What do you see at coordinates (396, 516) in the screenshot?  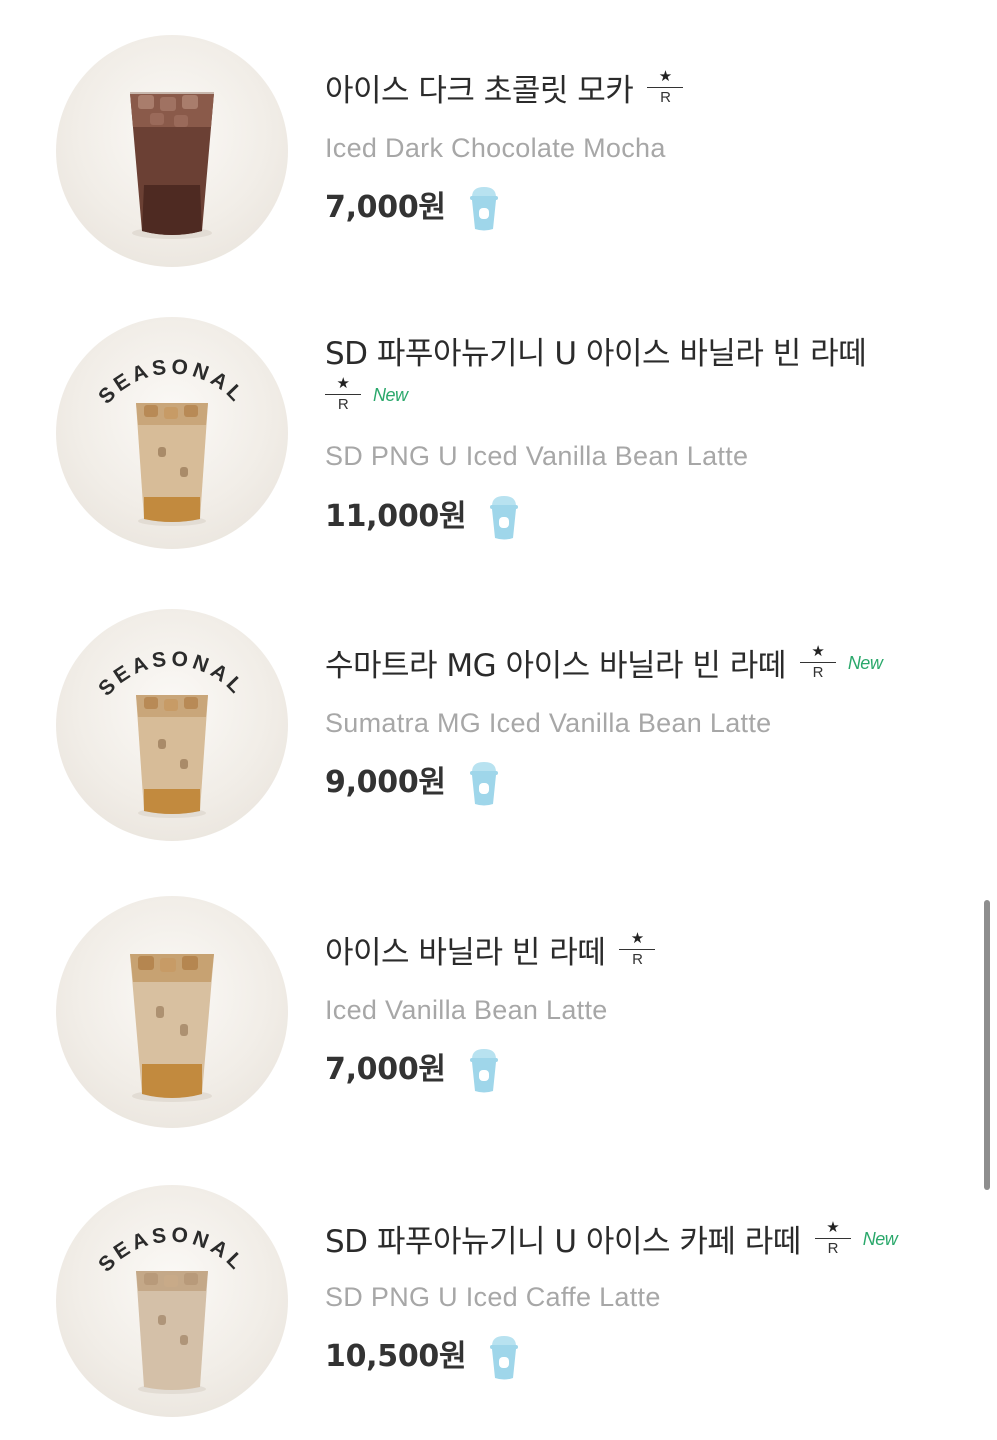 I see `price: 11,000원` at bounding box center [396, 516].